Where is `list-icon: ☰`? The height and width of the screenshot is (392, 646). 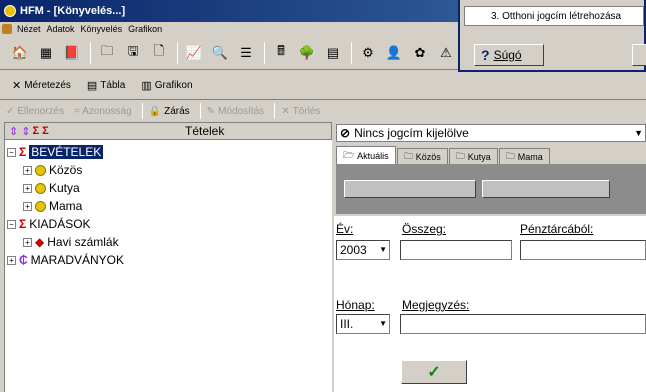
list-icon: ☰ is located at coordinates (246, 53).